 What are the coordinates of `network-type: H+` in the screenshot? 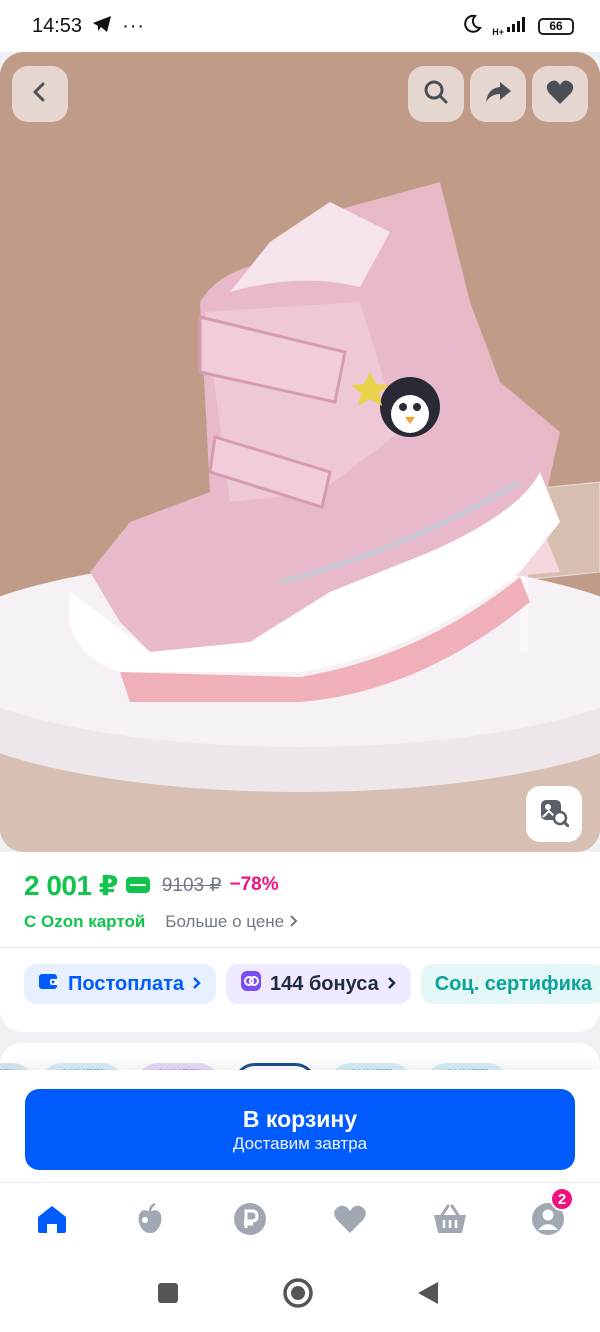 It's located at (498, 31).